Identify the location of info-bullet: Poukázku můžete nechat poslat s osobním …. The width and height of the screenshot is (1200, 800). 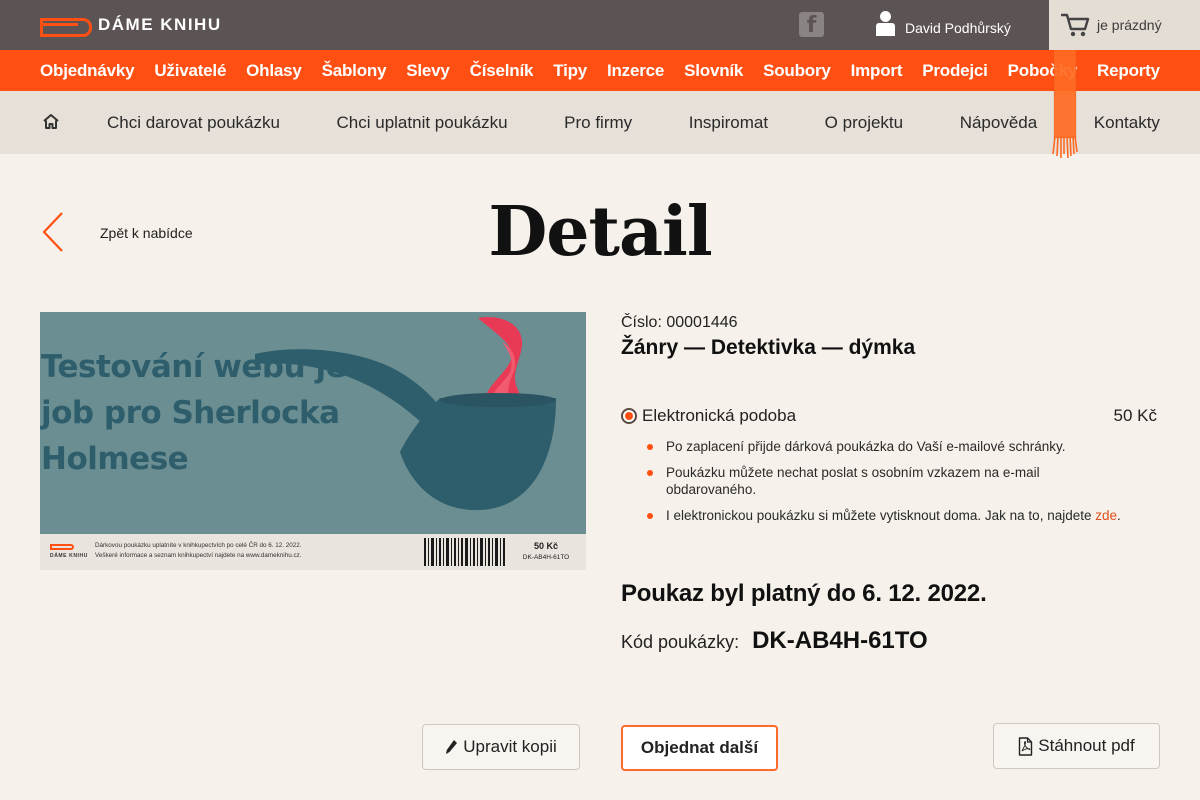
(887, 481).